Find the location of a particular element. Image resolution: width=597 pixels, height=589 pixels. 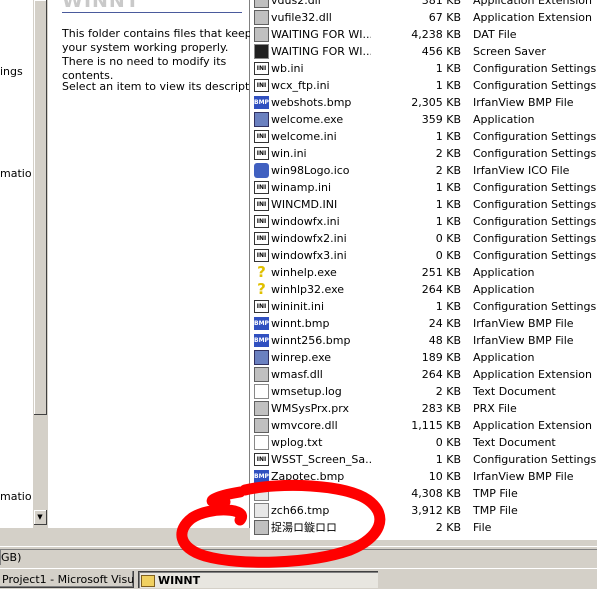

file-name: welcome.exe is located at coordinates (307, 119).